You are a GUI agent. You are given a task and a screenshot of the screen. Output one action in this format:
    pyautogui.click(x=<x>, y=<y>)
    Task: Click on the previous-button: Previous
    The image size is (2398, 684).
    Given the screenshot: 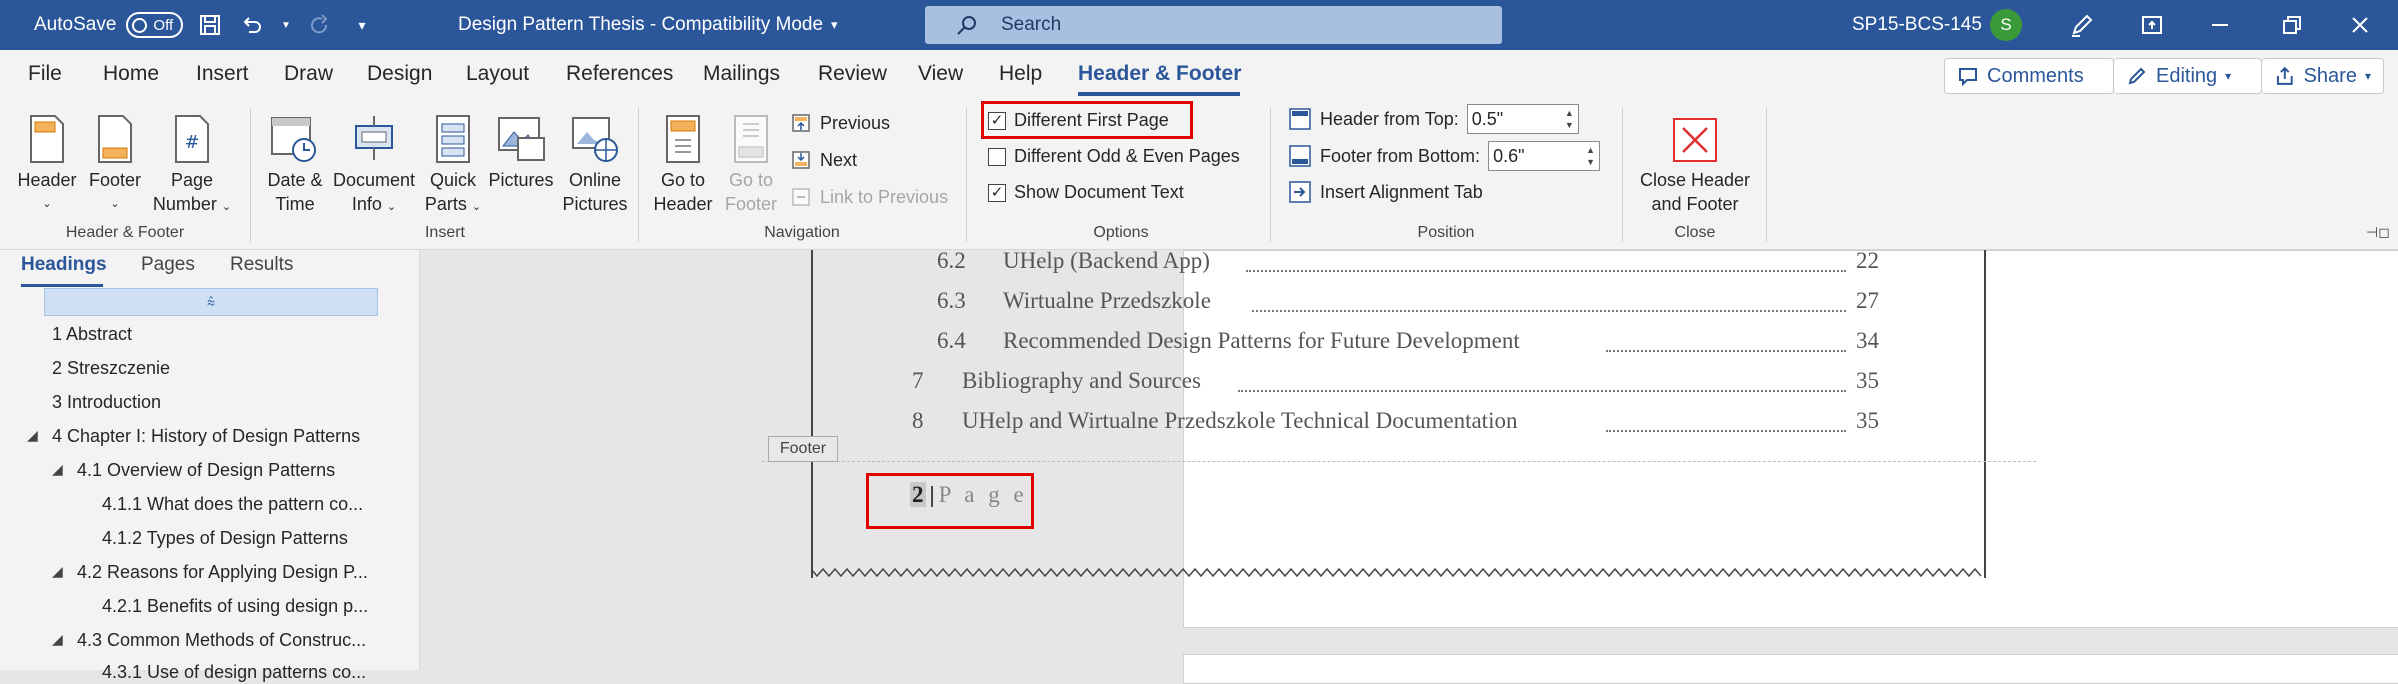 What is the action you would take?
    pyautogui.click(x=840, y=123)
    